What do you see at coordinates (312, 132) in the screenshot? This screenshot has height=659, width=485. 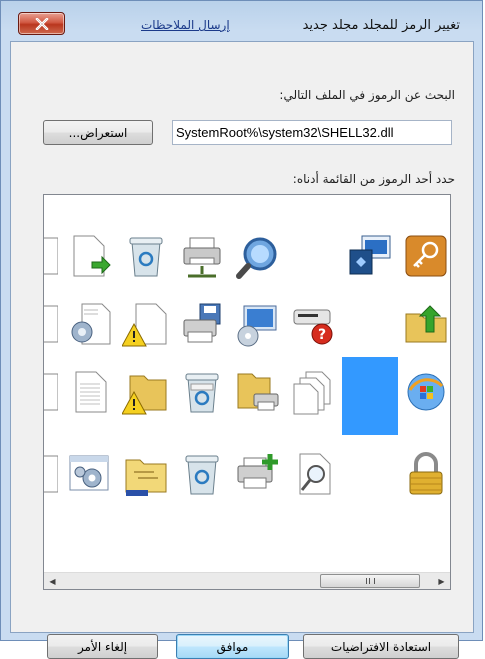 I see `icon-file-path-input: SystemRoot%\system32\SHELL32.dll` at bounding box center [312, 132].